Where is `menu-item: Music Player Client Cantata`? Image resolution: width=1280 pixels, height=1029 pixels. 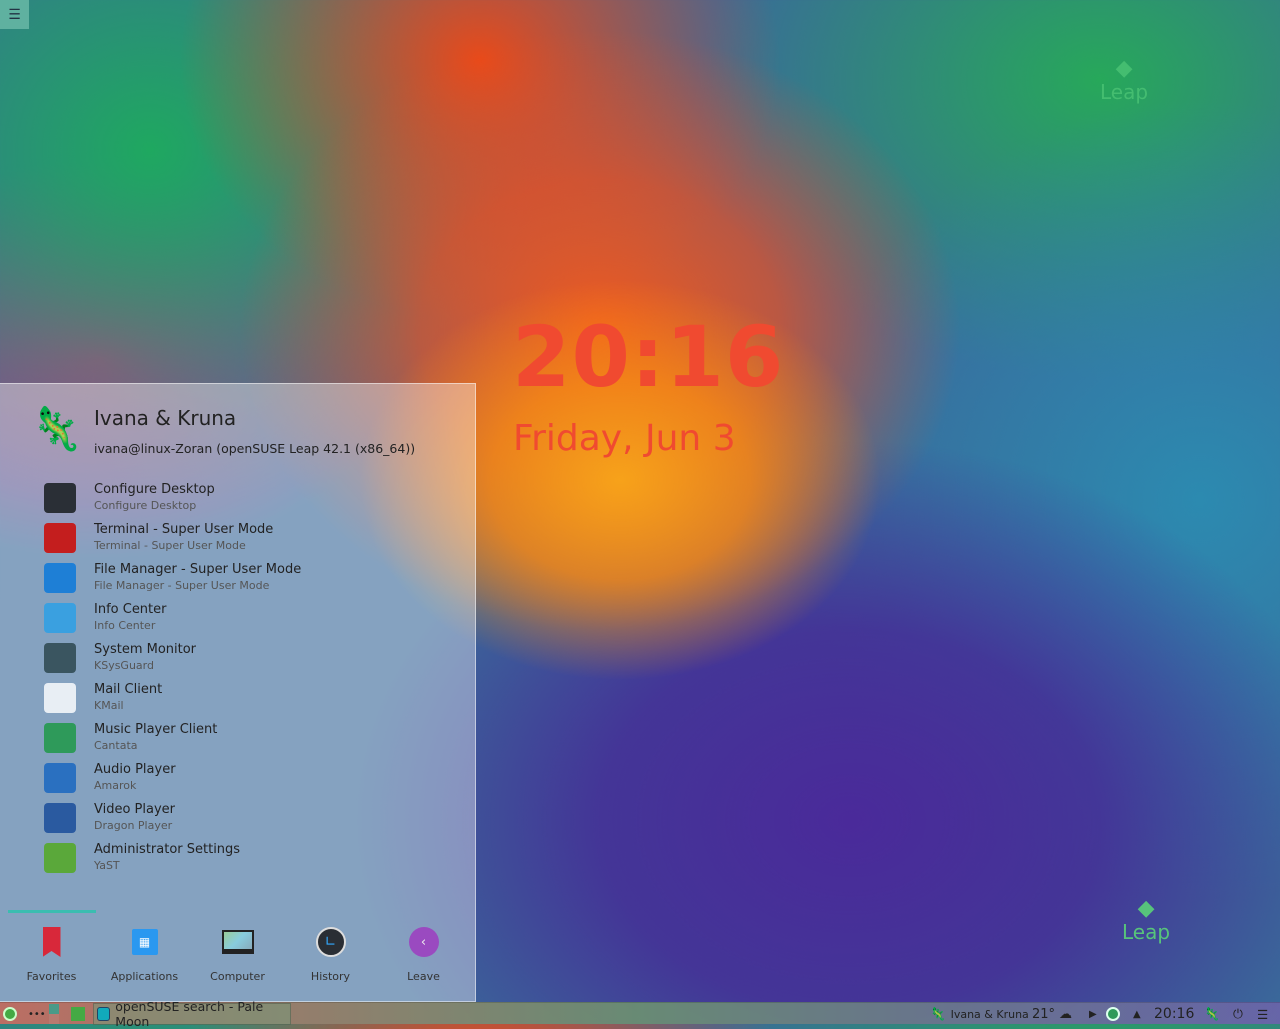
menu-item: Music Player Client Cantata is located at coordinates (237, 738).